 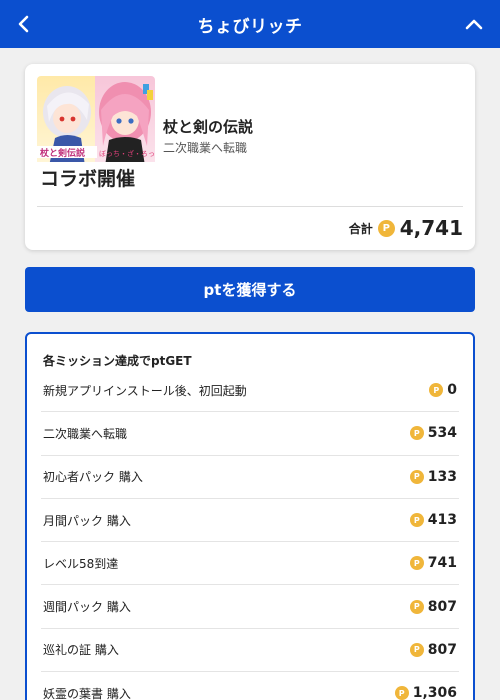 What do you see at coordinates (87, 607) in the screenshot?
I see `mission-name: 週間パック 購入` at bounding box center [87, 607].